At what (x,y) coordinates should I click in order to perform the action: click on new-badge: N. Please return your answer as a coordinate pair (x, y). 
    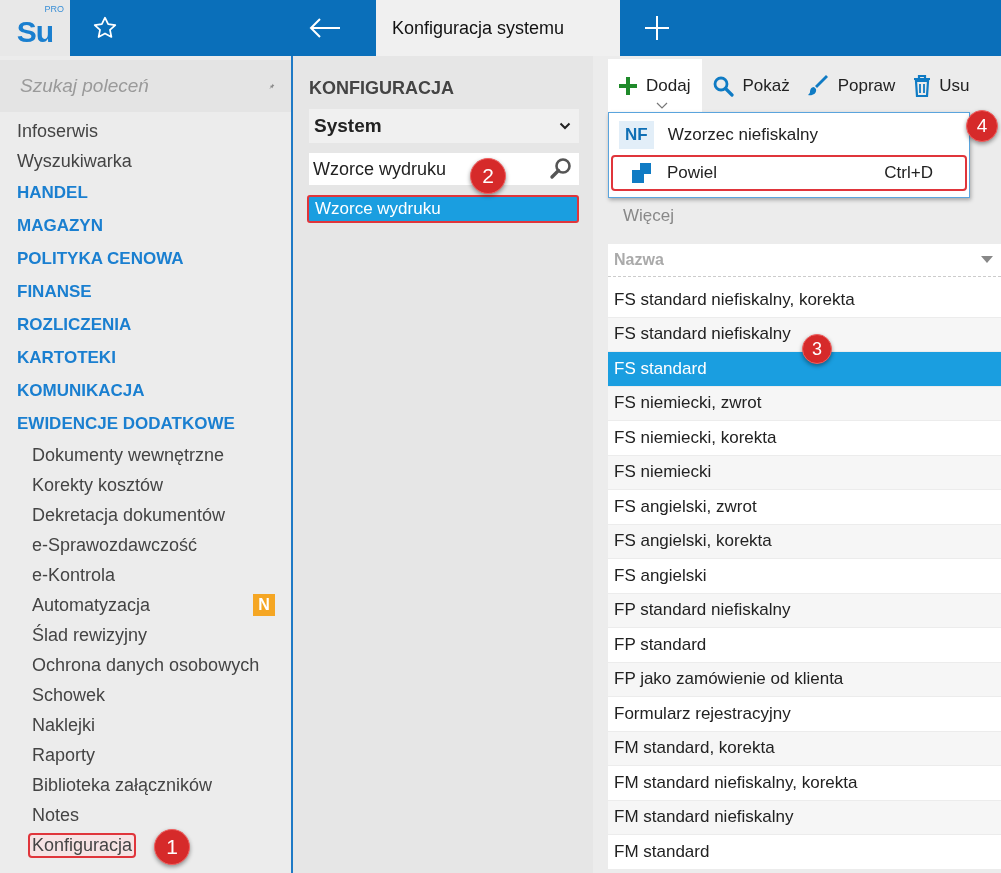
    Looking at the image, I should click on (264, 605).